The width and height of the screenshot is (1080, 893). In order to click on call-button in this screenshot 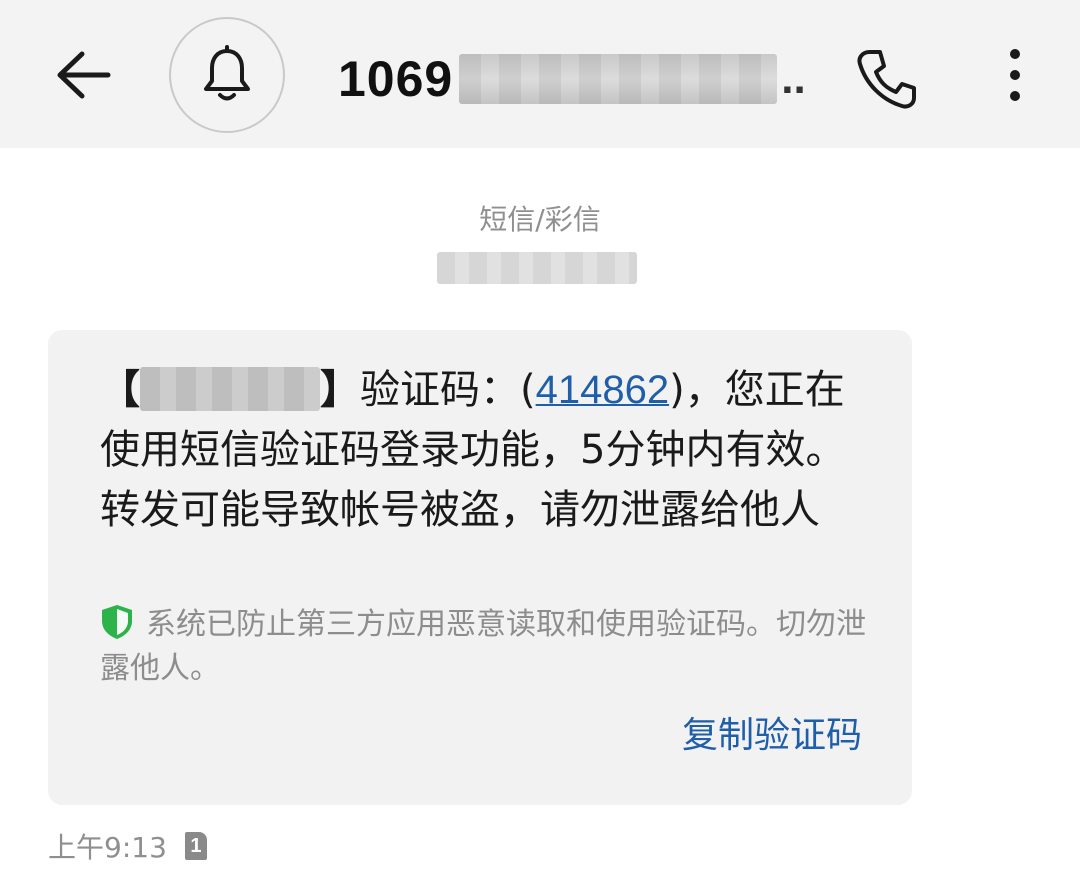, I will do `click(887, 79)`.